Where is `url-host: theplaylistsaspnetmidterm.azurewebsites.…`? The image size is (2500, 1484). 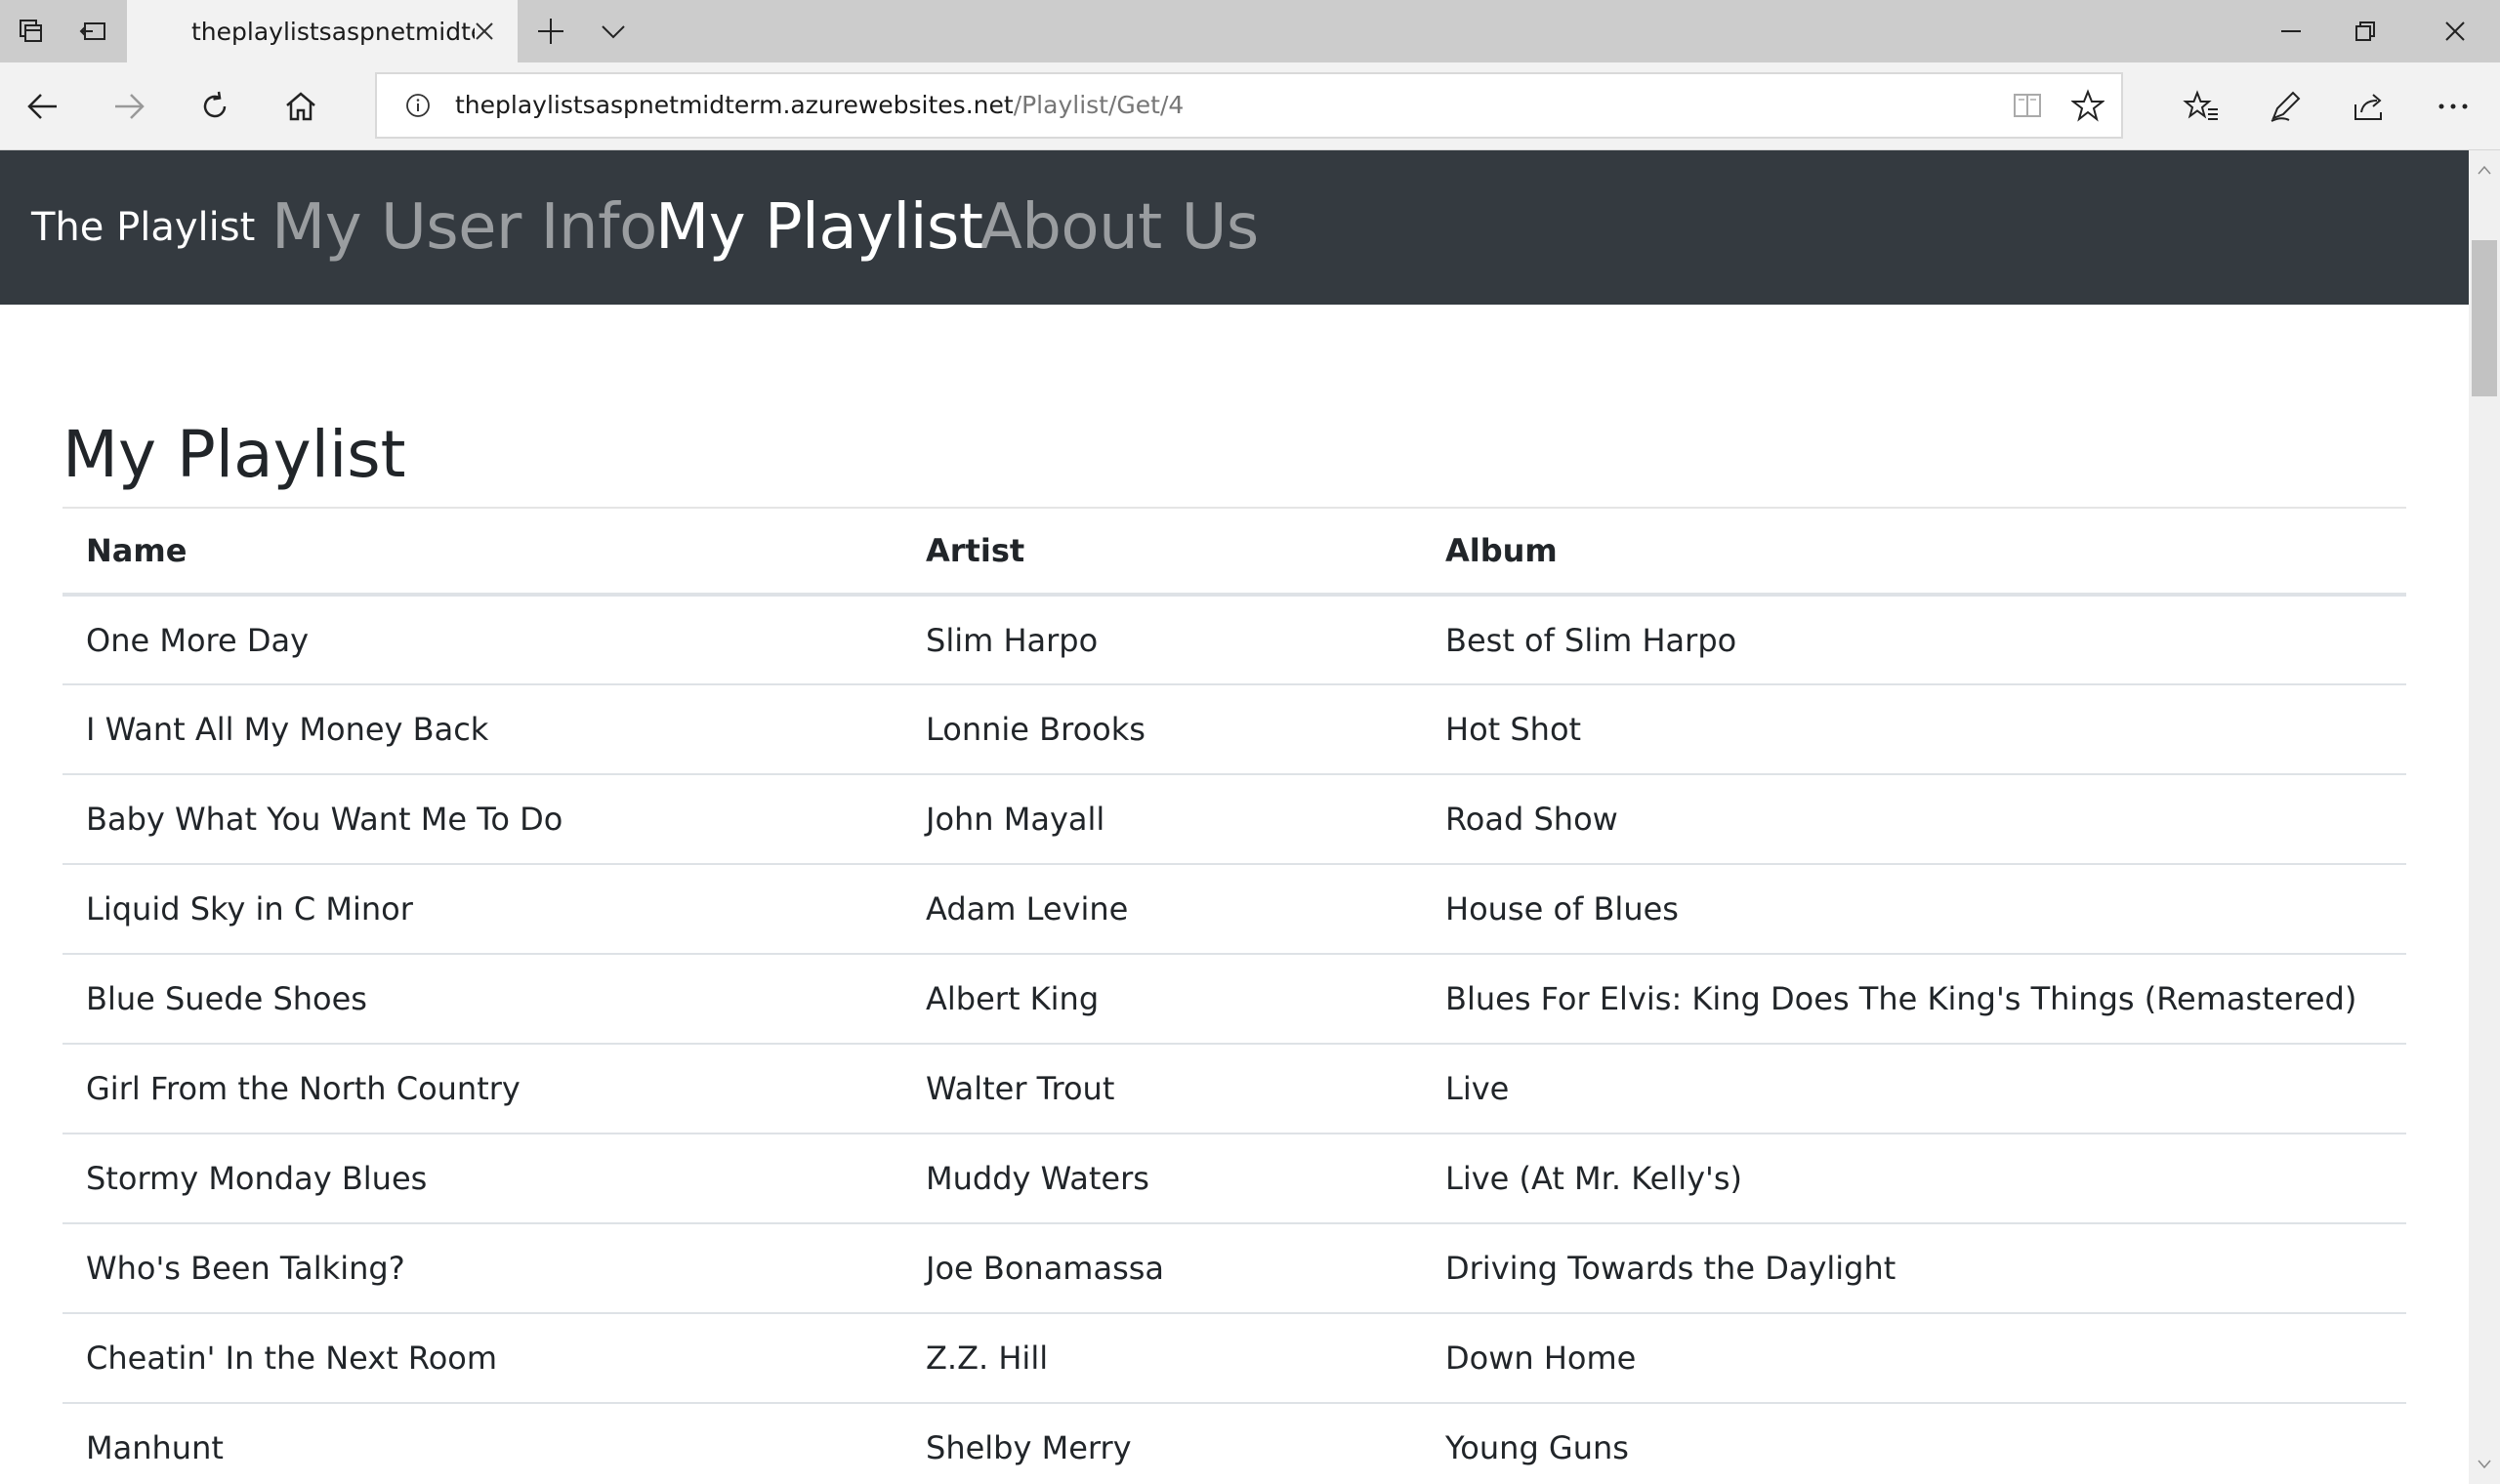
url-host: theplaylistsaspnetmidterm.azurewebsites.… is located at coordinates (734, 105).